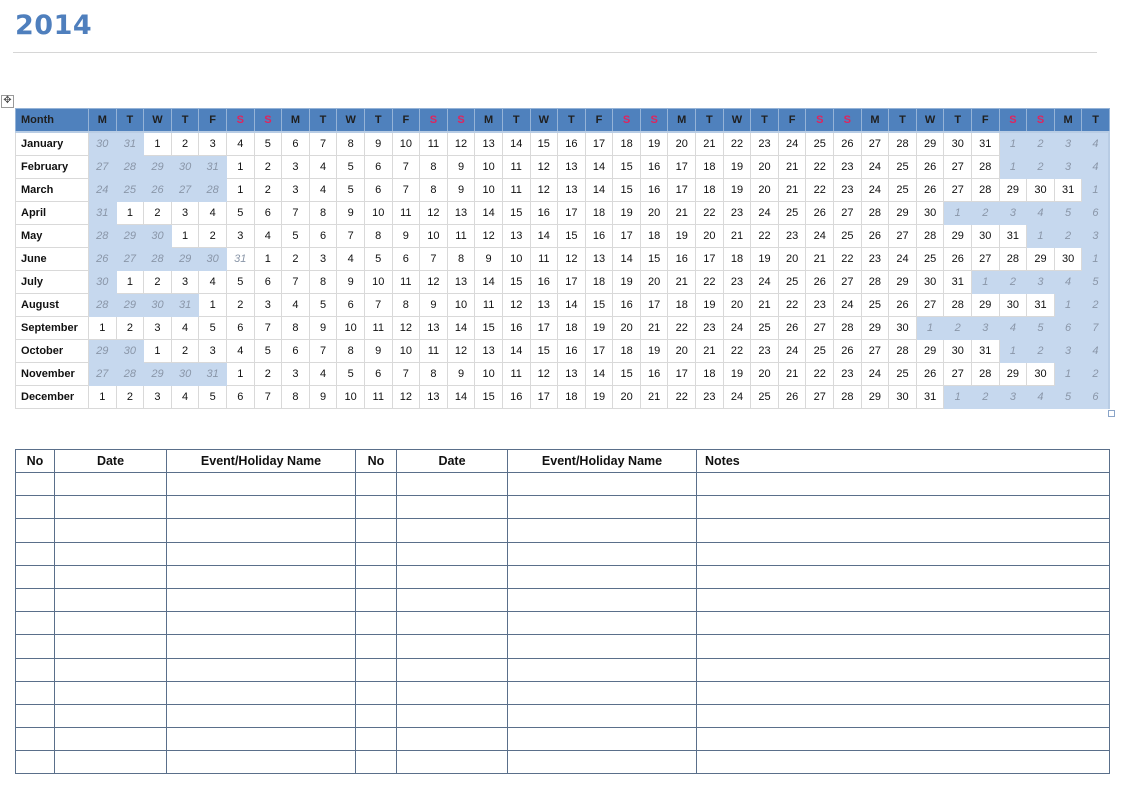 The height and width of the screenshot is (792, 1121). I want to click on day-cell: 17, so click(571, 213).